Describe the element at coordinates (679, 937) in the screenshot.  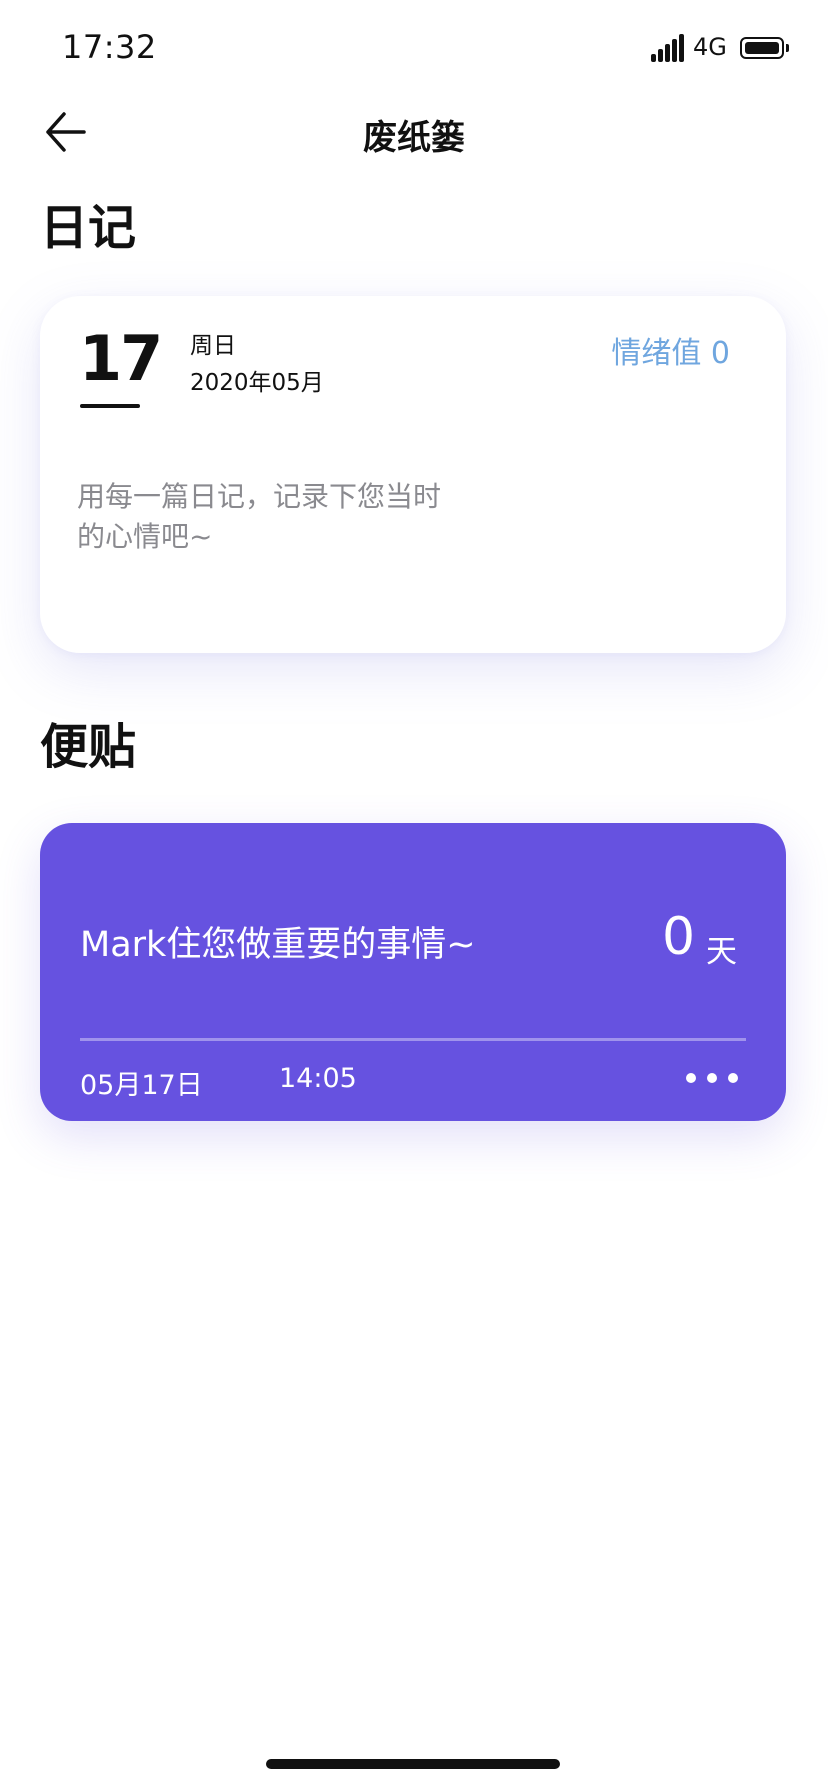
I see `note-days-count: 0` at that location.